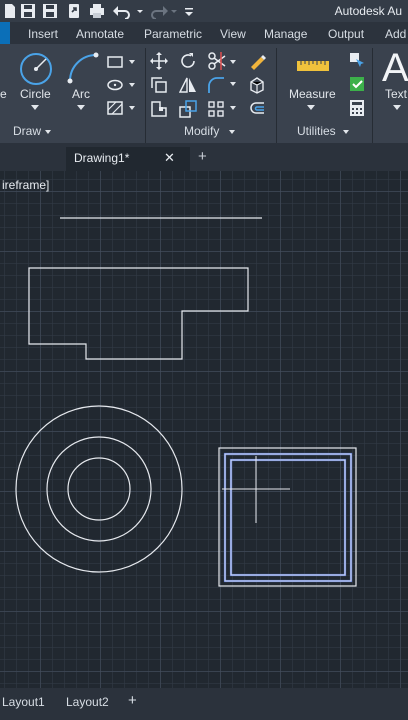 The width and height of the screenshot is (408, 720). Describe the element at coordinates (43, 34) in the screenshot. I see `tab-insert: Insert` at that location.